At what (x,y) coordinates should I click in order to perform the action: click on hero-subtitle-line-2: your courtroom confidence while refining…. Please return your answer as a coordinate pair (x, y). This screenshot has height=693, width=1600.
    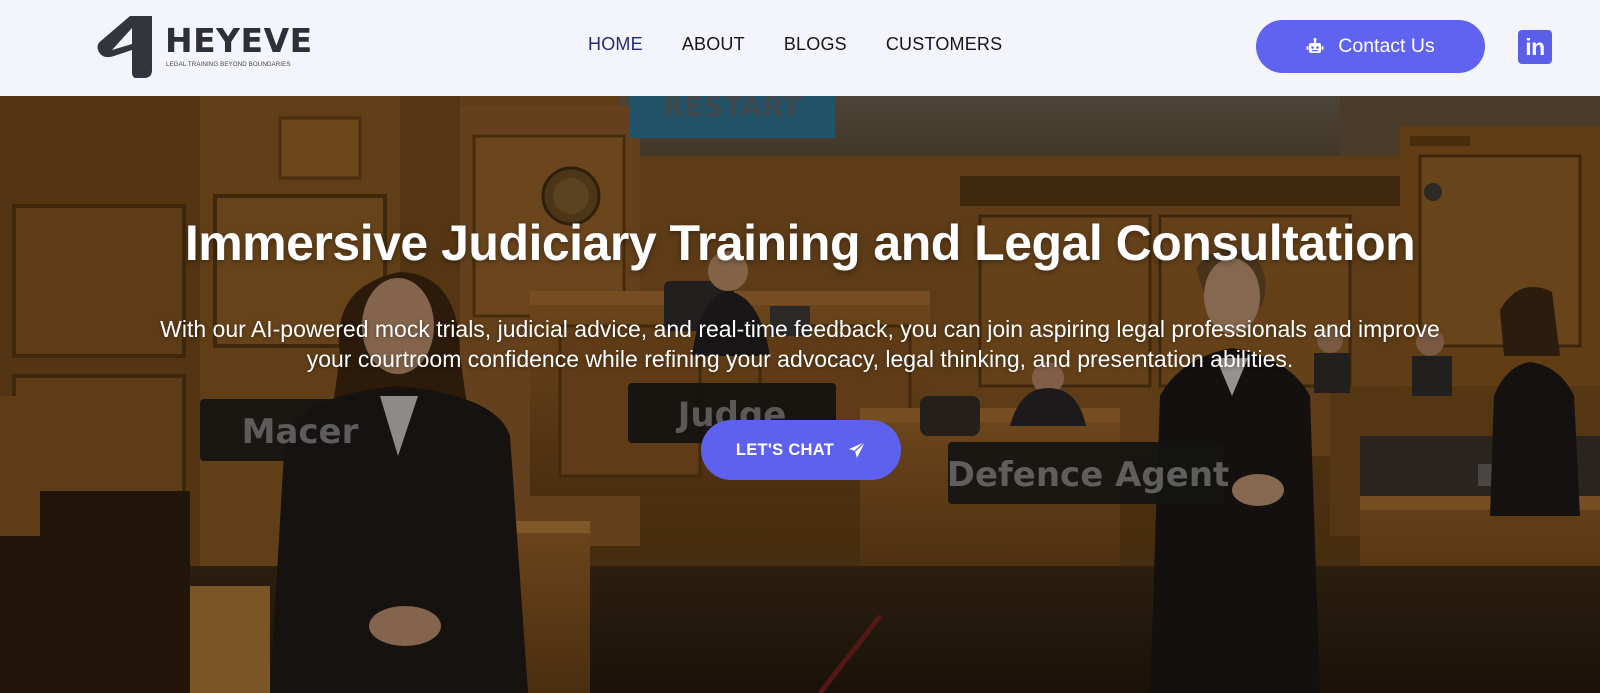
    Looking at the image, I should click on (800, 359).